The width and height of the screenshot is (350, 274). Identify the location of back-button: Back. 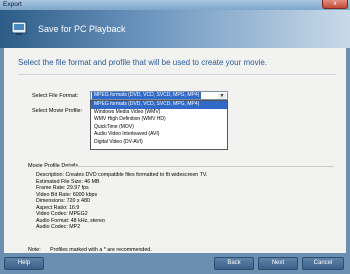
(234, 263).